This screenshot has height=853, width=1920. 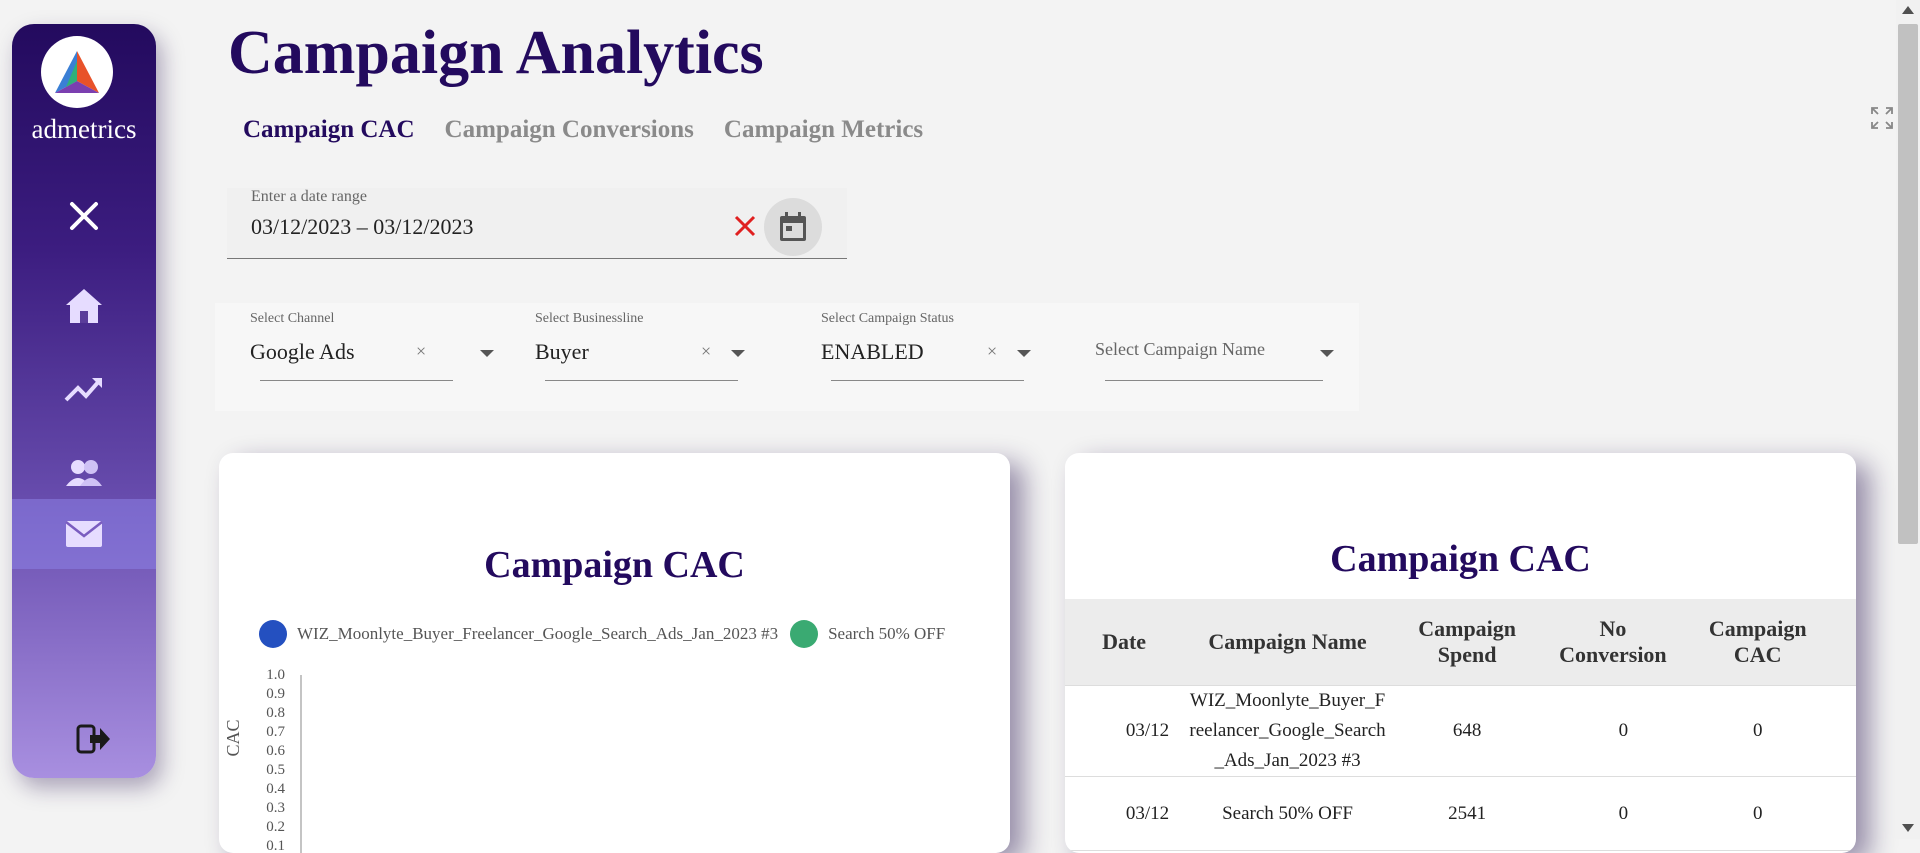 I want to click on y-tick-label: 0.4, so click(x=275, y=789).